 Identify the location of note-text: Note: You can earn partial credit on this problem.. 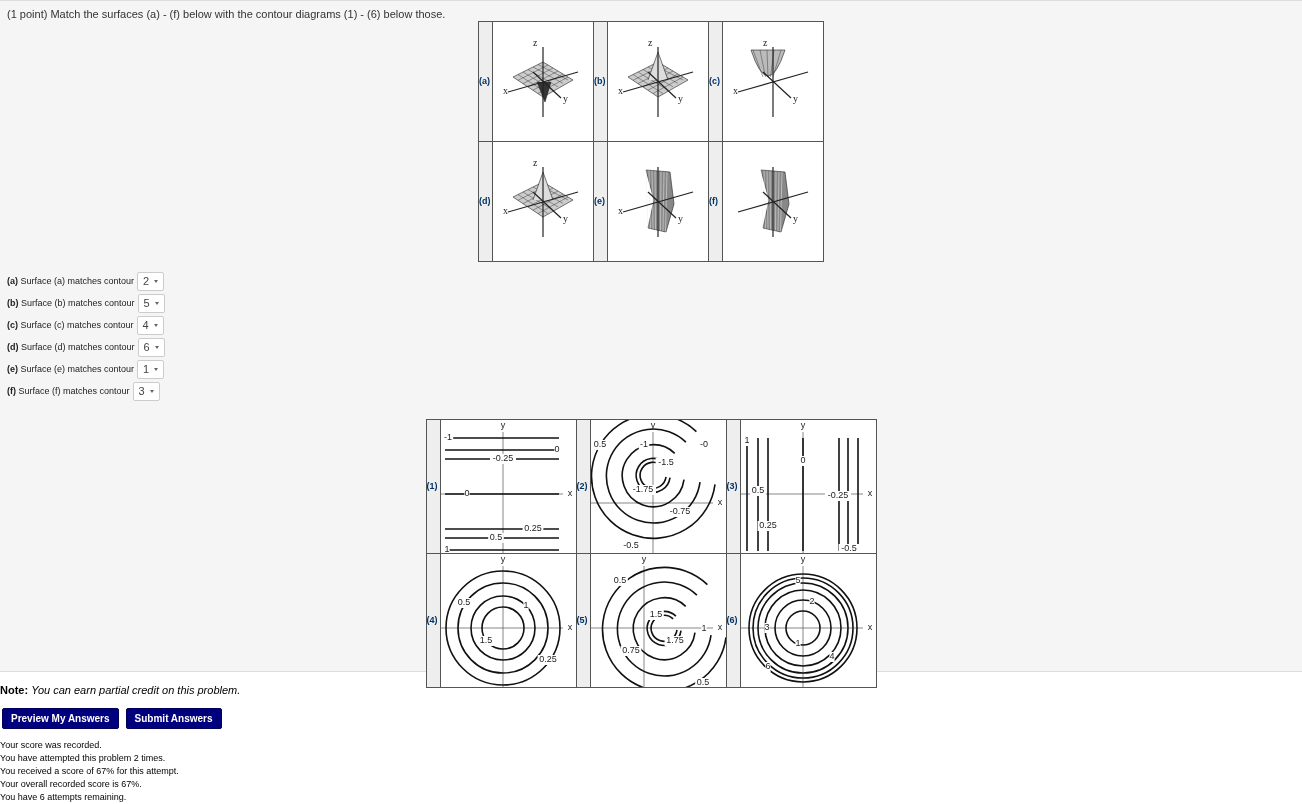
(120, 690).